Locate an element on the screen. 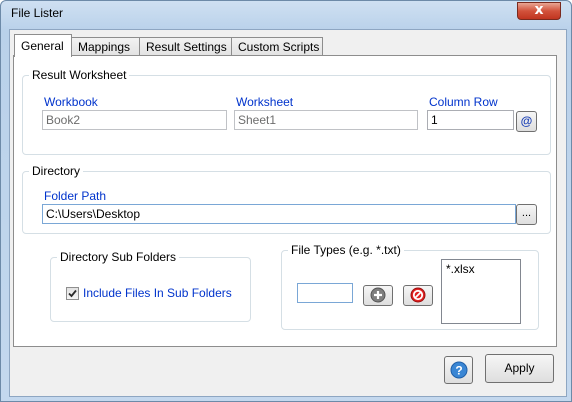 This screenshot has width=572, height=402. add-file-type-button is located at coordinates (378, 295).